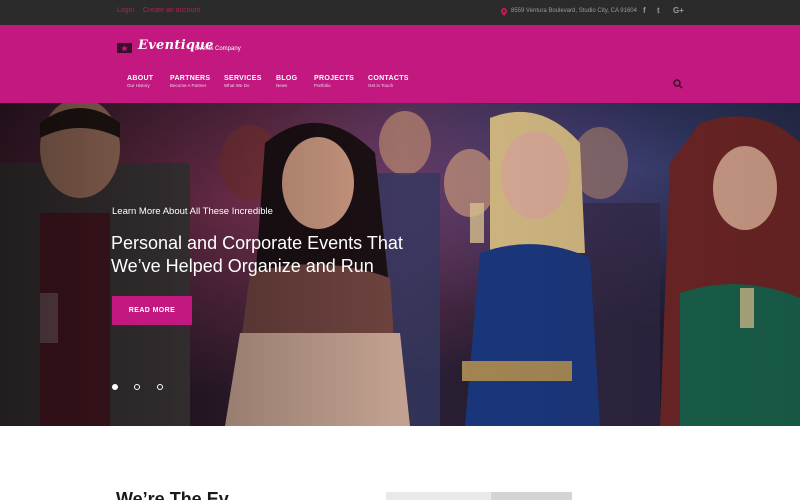 The image size is (800, 500). Describe the element at coordinates (192, 211) in the screenshot. I see `hero-eyebrow: Learn More About All These Incredible` at that location.